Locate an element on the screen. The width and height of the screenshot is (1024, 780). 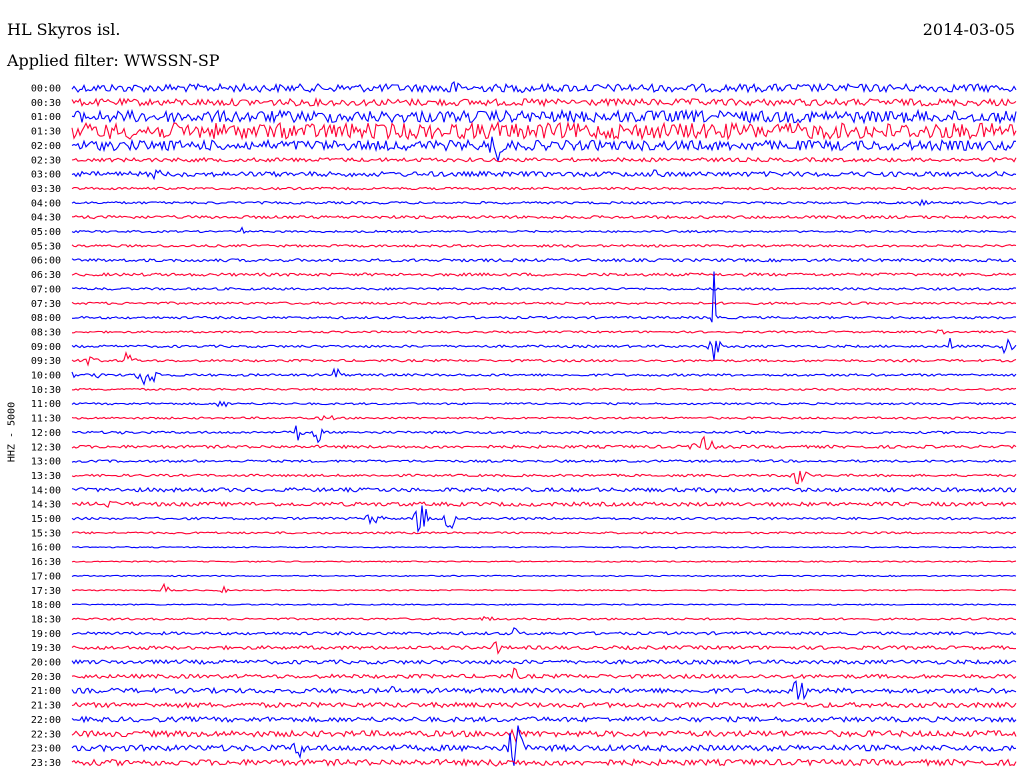
time-tick-label: 08:30 is located at coordinates (46, 332).